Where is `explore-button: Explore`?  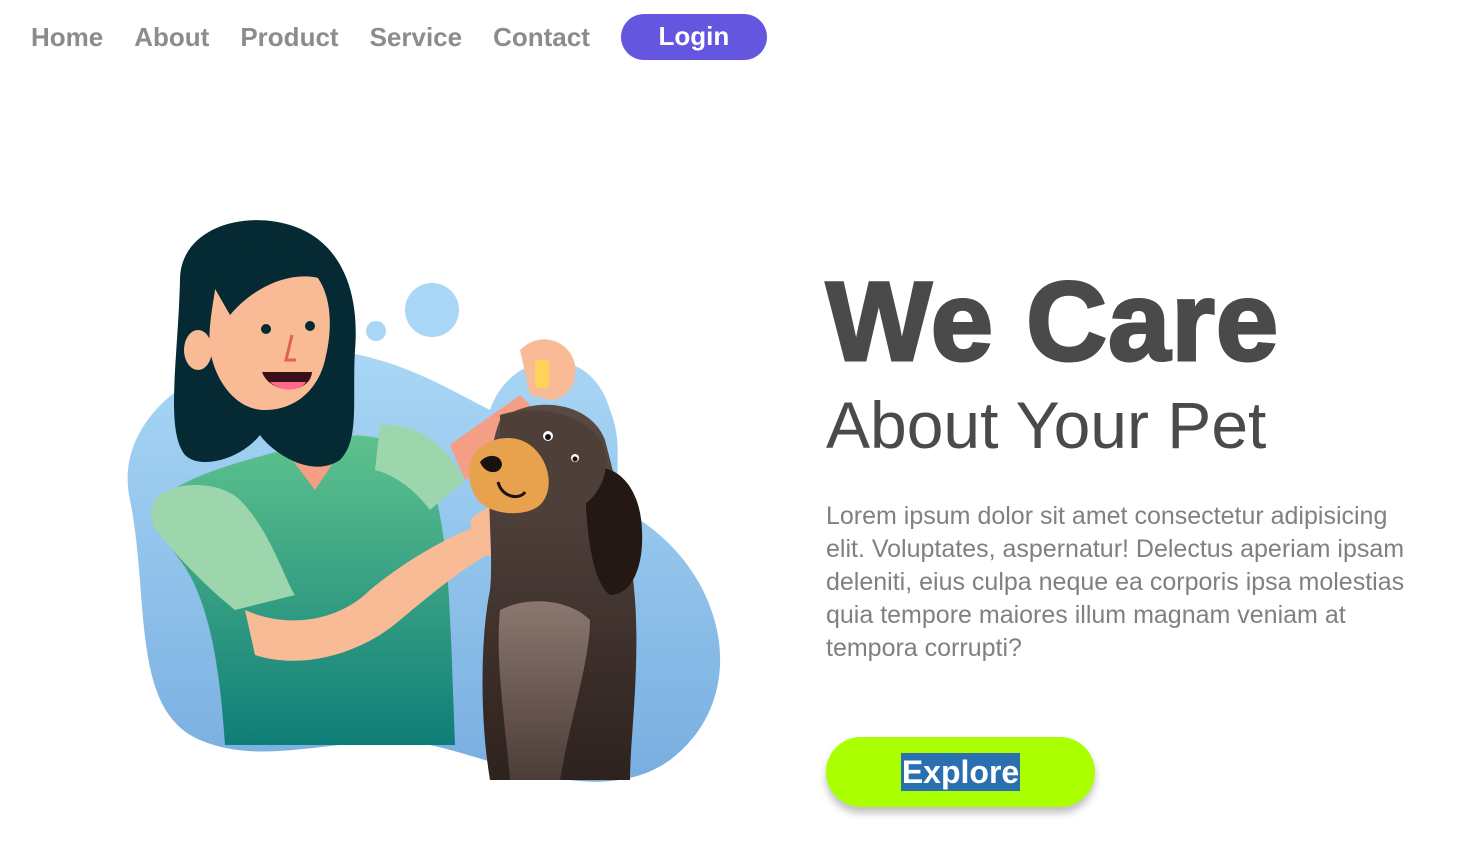
explore-button: Explore is located at coordinates (960, 772).